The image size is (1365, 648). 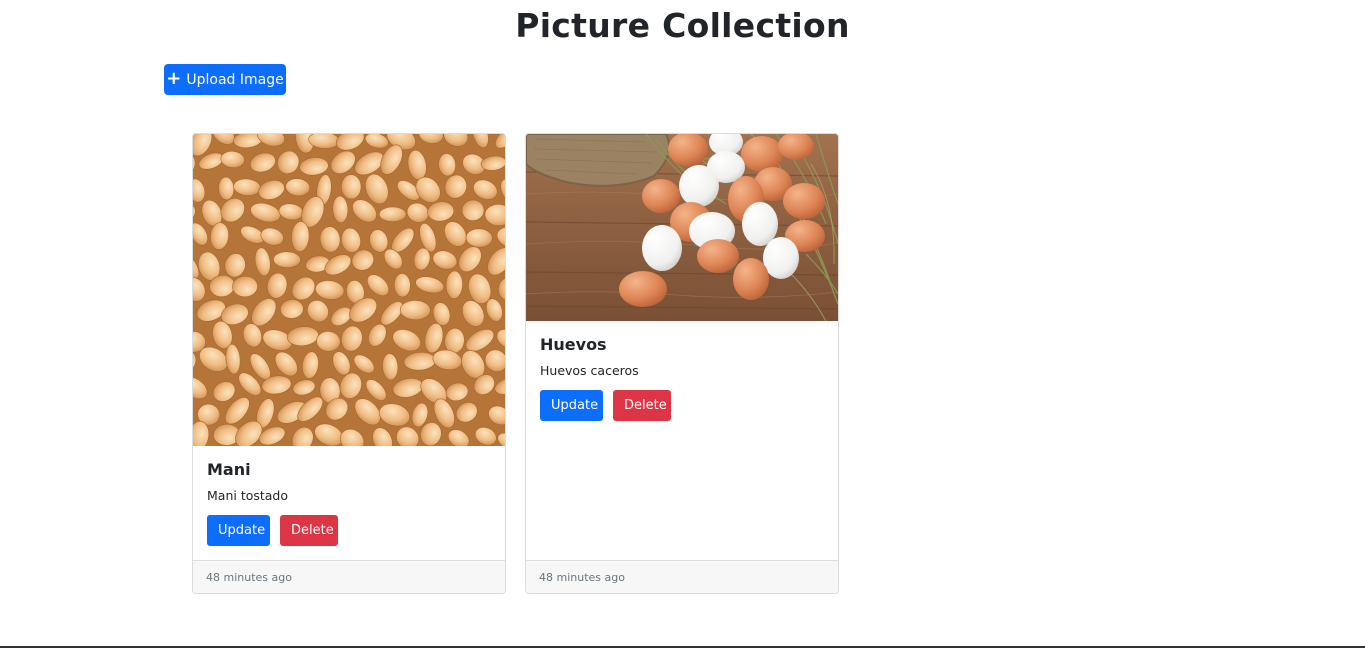 I want to click on upload-image-label: Upload Image, so click(x=235, y=79).